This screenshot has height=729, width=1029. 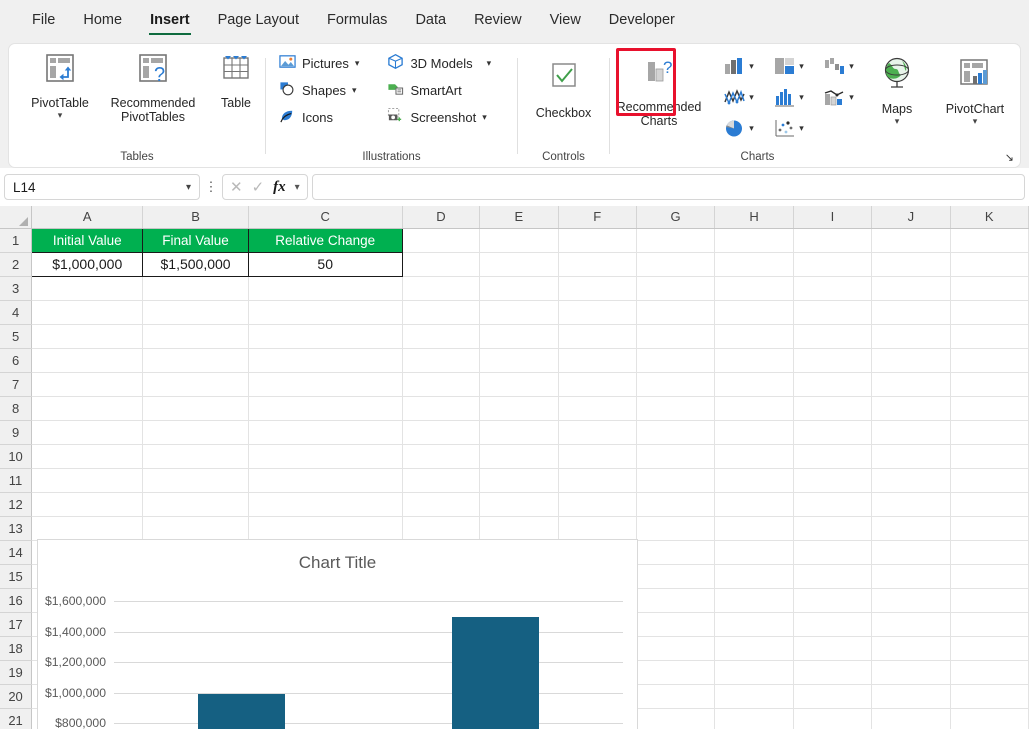 What do you see at coordinates (325, 432) in the screenshot?
I see `cell-C9` at bounding box center [325, 432].